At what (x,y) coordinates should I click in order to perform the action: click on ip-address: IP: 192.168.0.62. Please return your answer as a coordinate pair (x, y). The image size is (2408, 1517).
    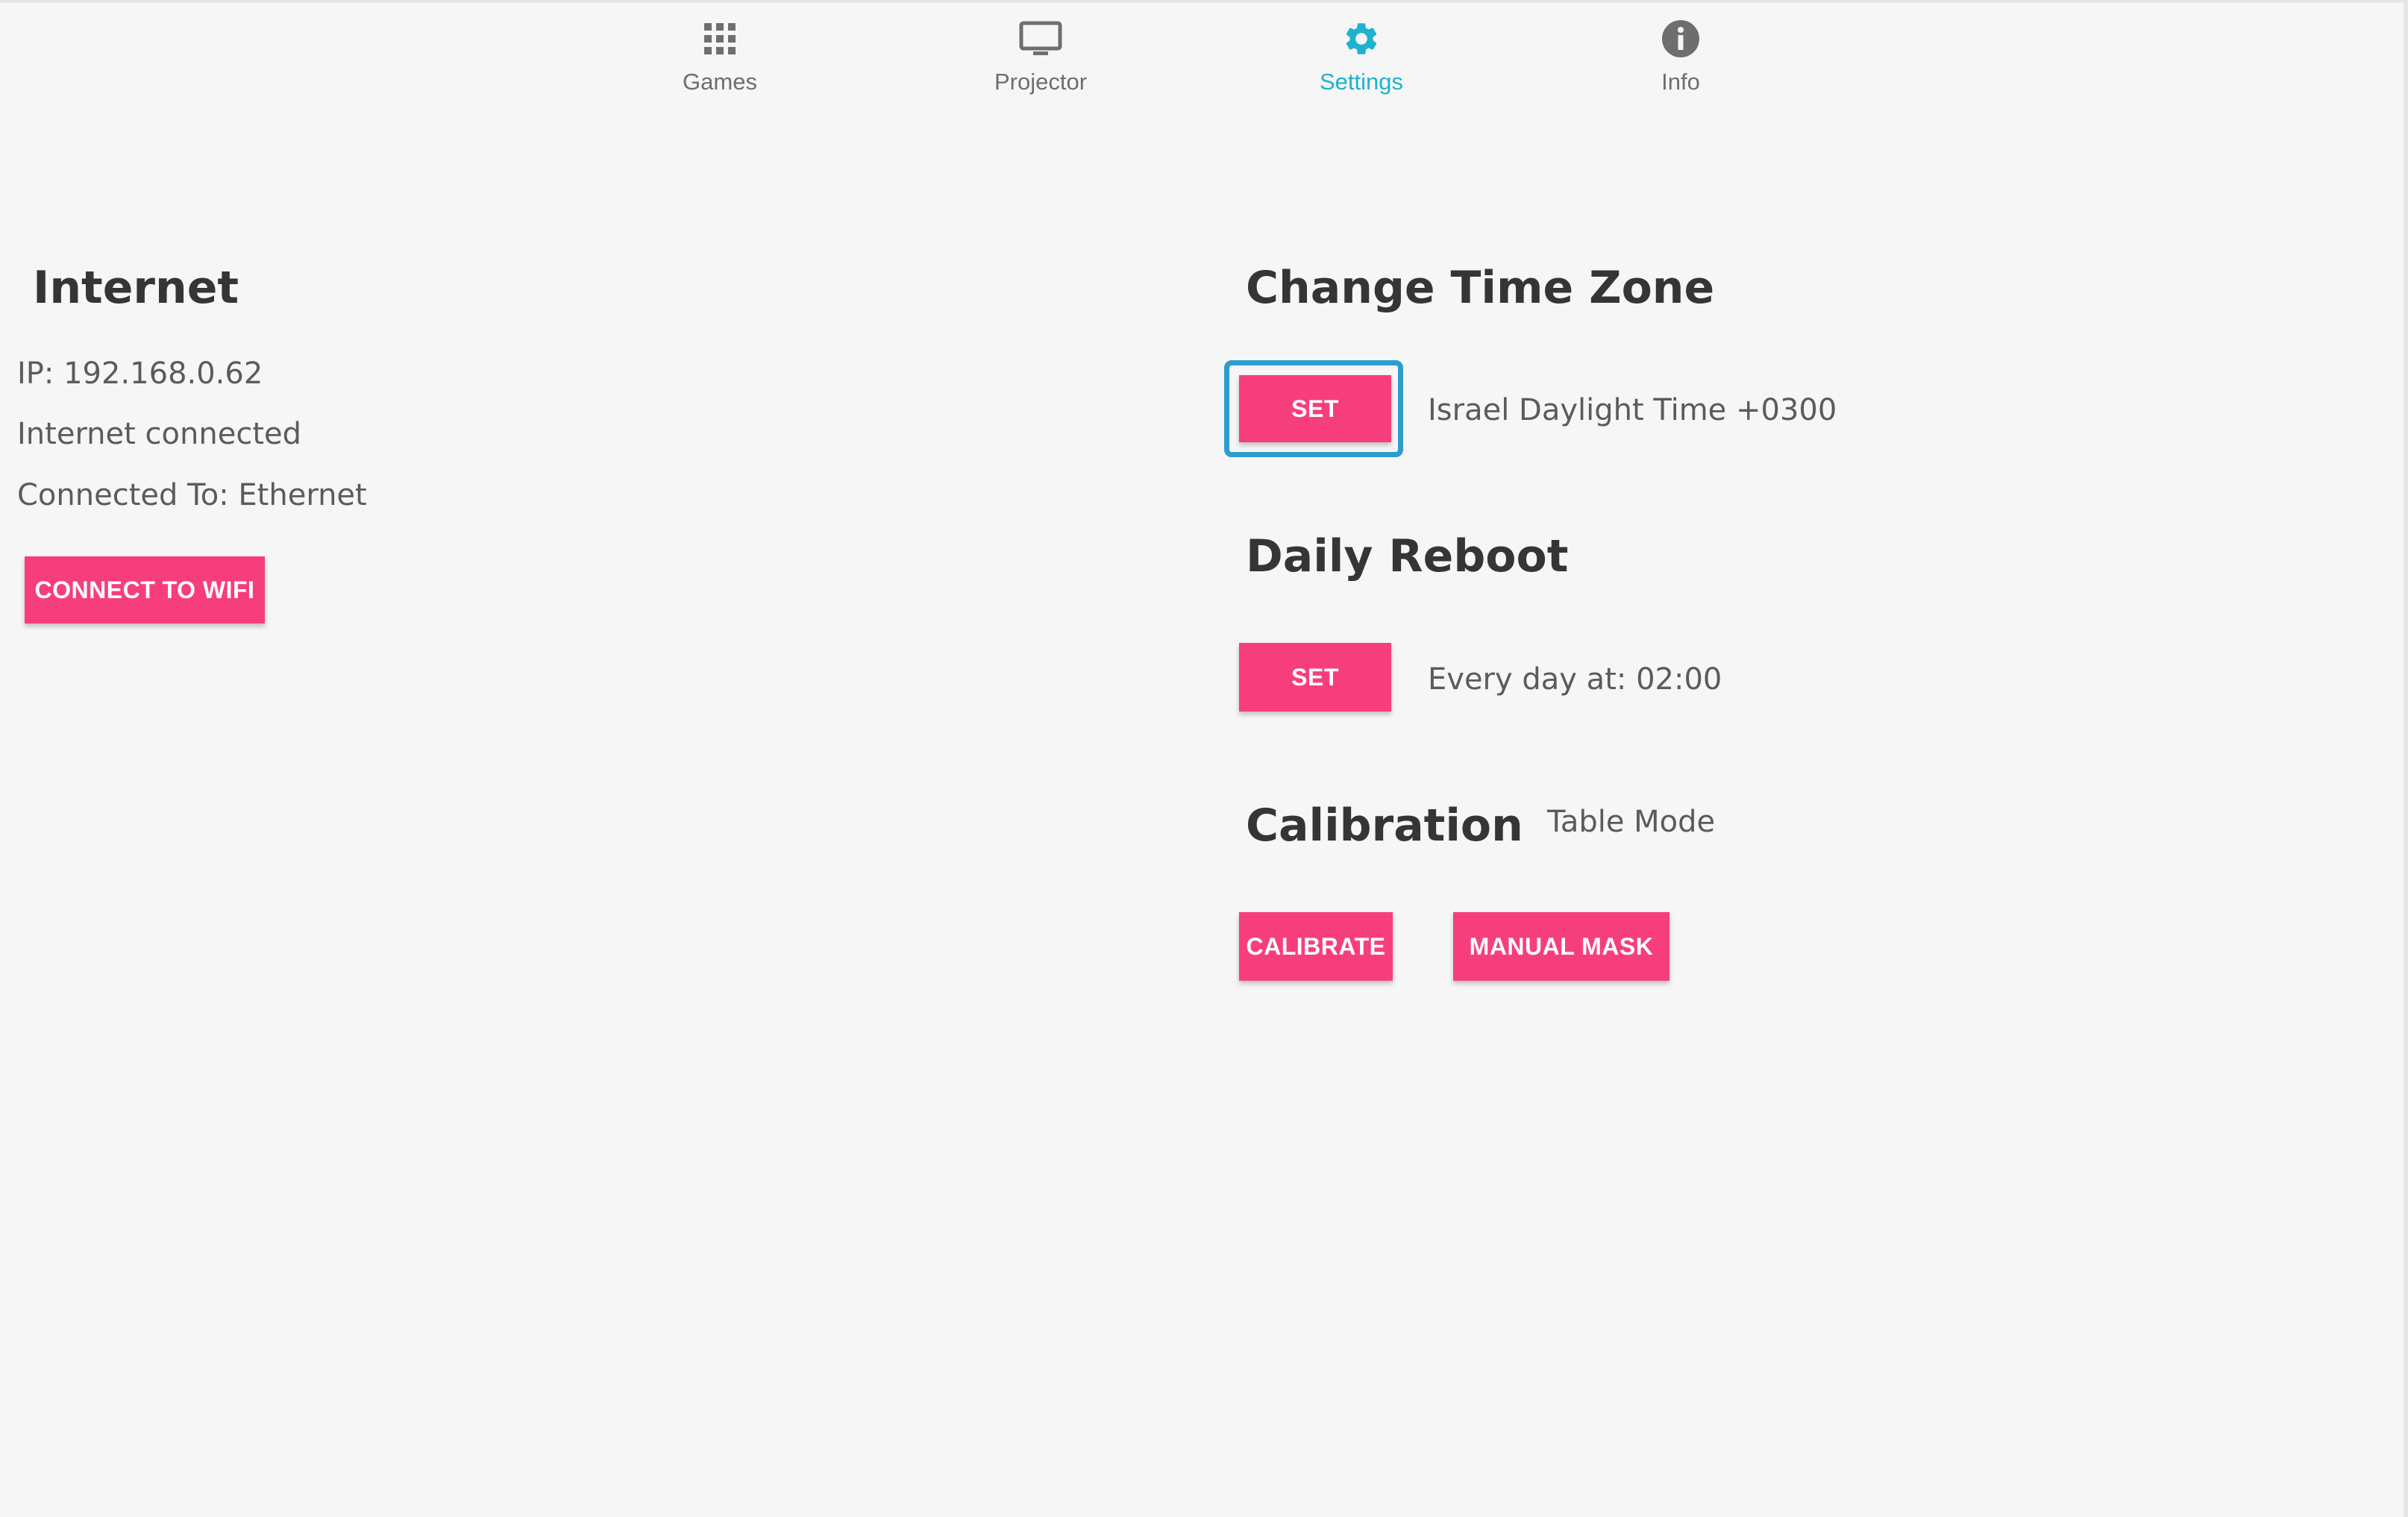
    Looking at the image, I should click on (140, 374).